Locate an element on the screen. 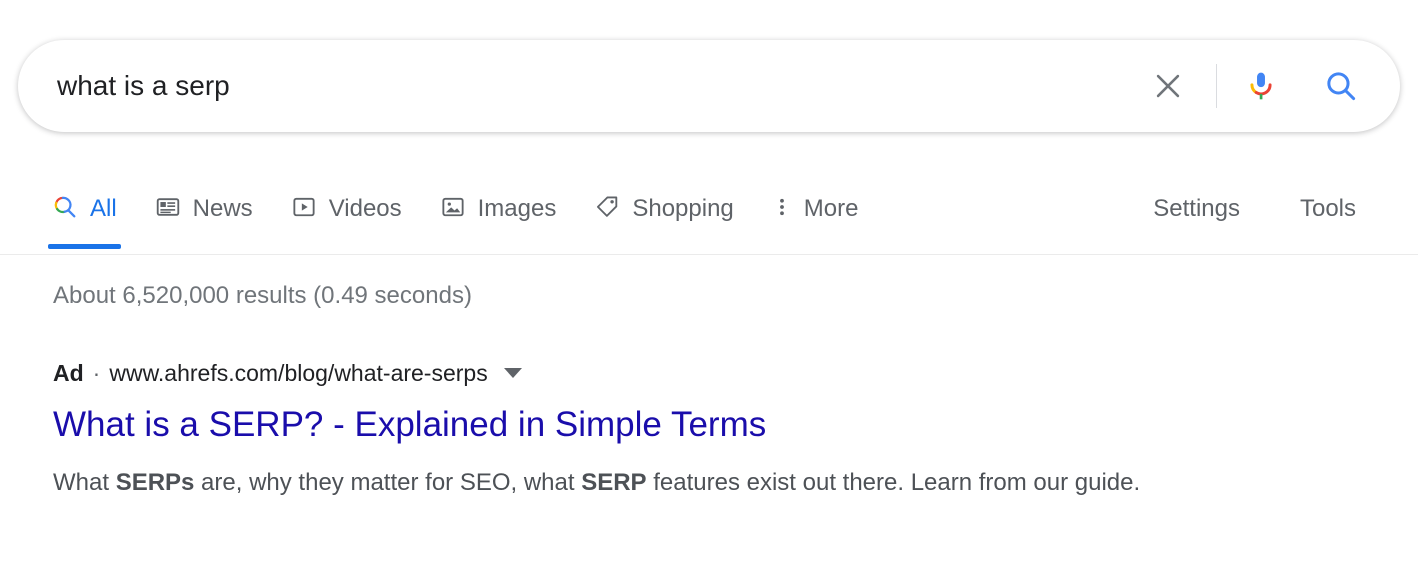 Image resolution: width=1418 pixels, height=570 pixels. tab-shopping-label: Shopping is located at coordinates (683, 208).